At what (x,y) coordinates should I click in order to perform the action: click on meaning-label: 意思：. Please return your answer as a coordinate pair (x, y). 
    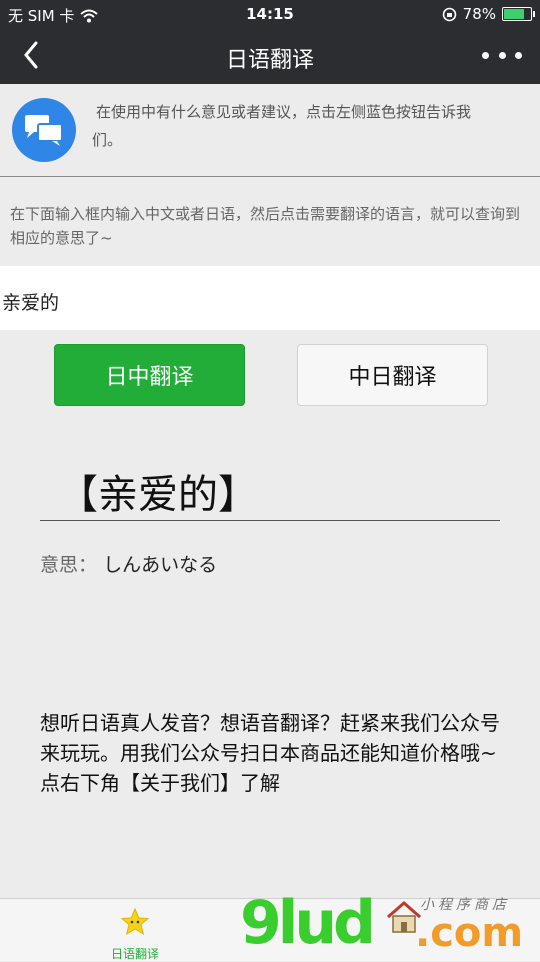
    Looking at the image, I should click on (69, 565).